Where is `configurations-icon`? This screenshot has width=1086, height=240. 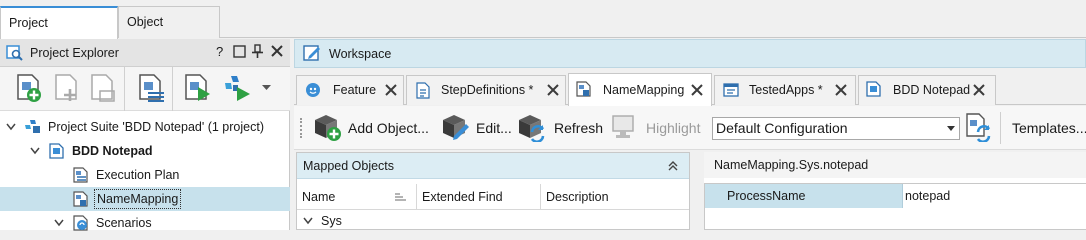 configurations-icon is located at coordinates (979, 127).